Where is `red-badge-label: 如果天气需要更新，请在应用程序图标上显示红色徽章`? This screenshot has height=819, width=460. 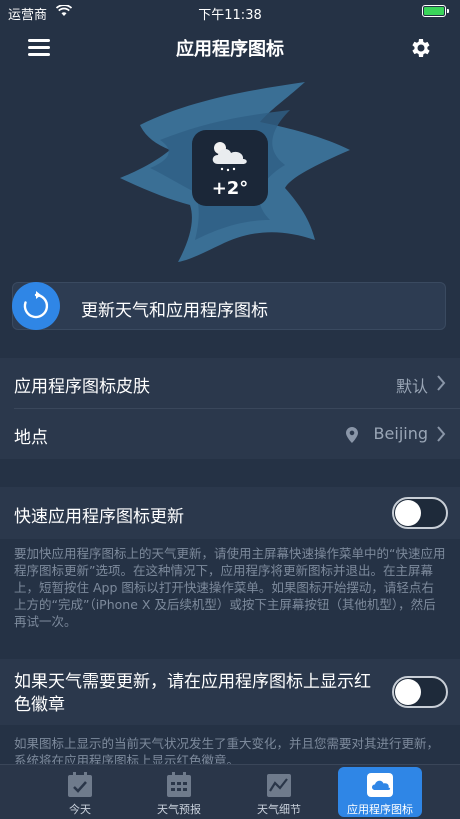 red-badge-label: 如果天气需要更新，请在应用程序图标上显示红色徽章 is located at coordinates (192, 693).